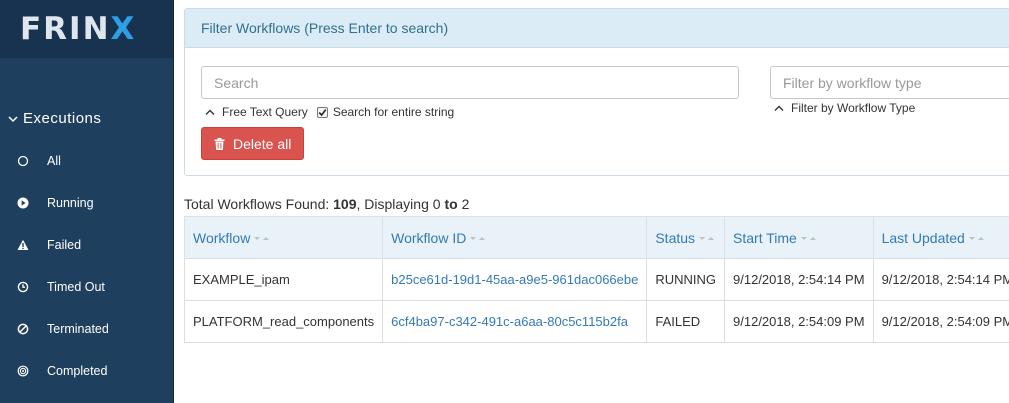  Describe the element at coordinates (799, 321) in the screenshot. I see `start-time-cell: 9/12/2018, 2:54:09 PM` at that location.